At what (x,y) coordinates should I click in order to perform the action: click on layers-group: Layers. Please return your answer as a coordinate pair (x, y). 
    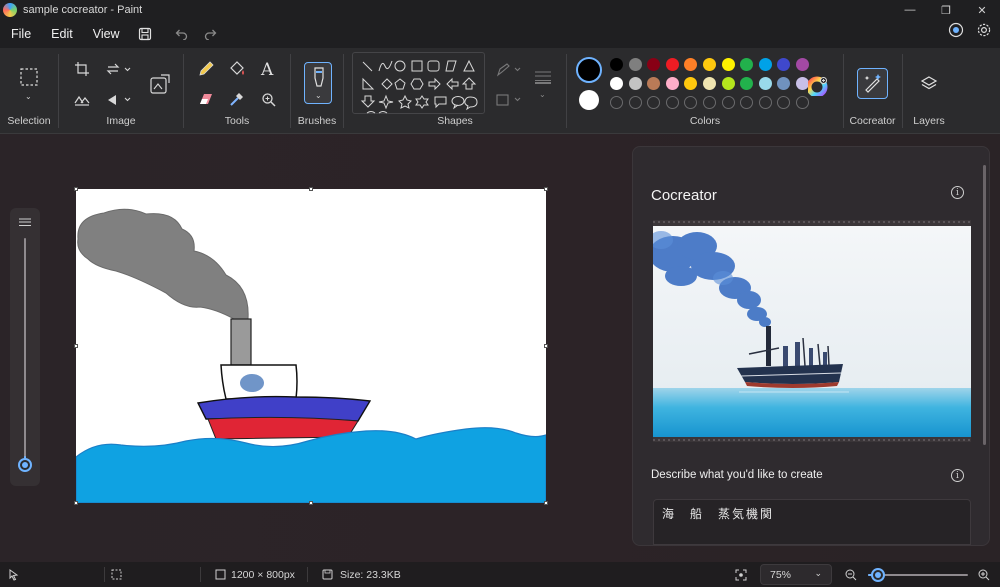
    Looking at the image, I should click on (929, 91).